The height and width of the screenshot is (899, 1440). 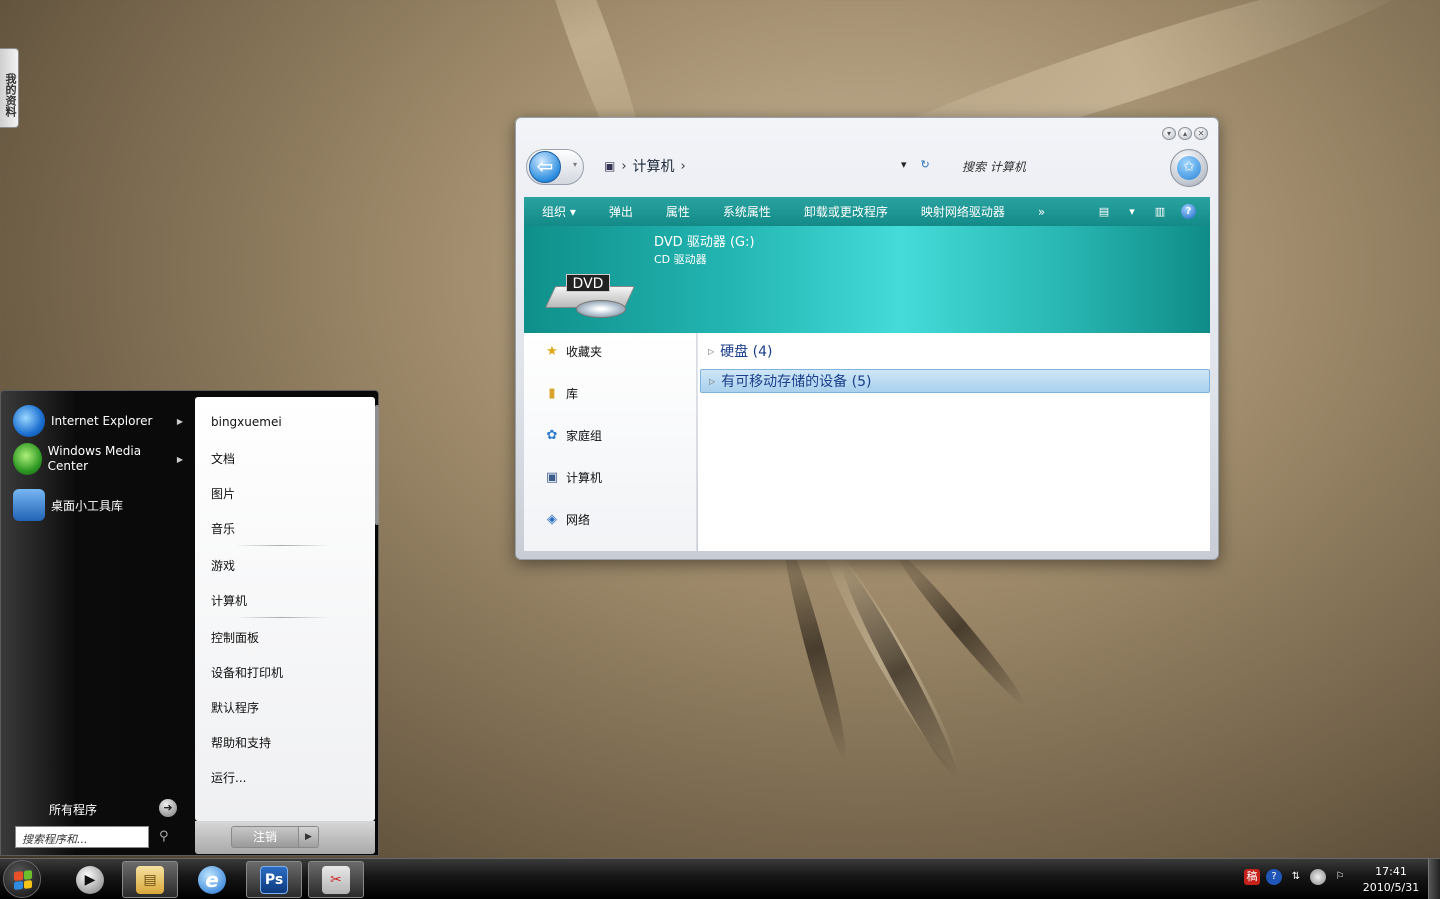 What do you see at coordinates (573, 435) in the screenshot?
I see `nav-item-homegroup: ✿ 家庭组` at bounding box center [573, 435].